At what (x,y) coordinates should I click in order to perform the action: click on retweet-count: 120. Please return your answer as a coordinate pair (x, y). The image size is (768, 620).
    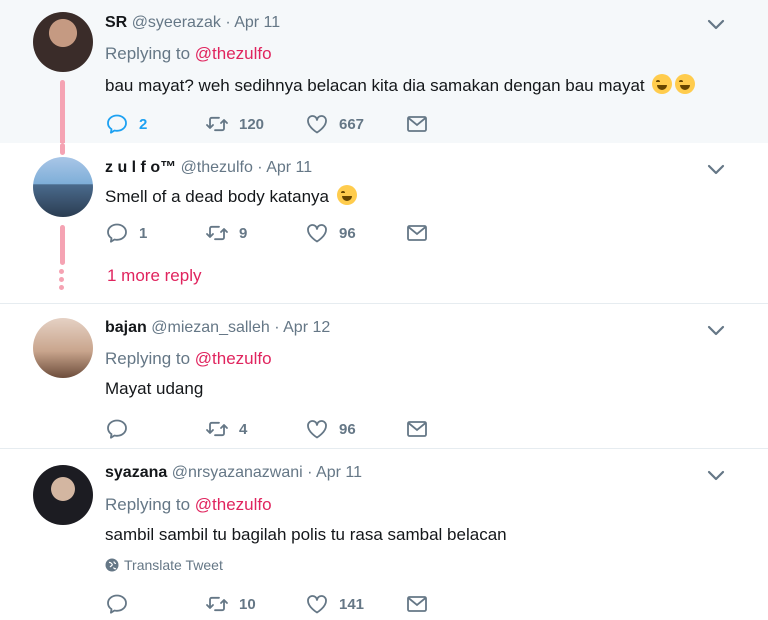
    Looking at the image, I should click on (252, 124).